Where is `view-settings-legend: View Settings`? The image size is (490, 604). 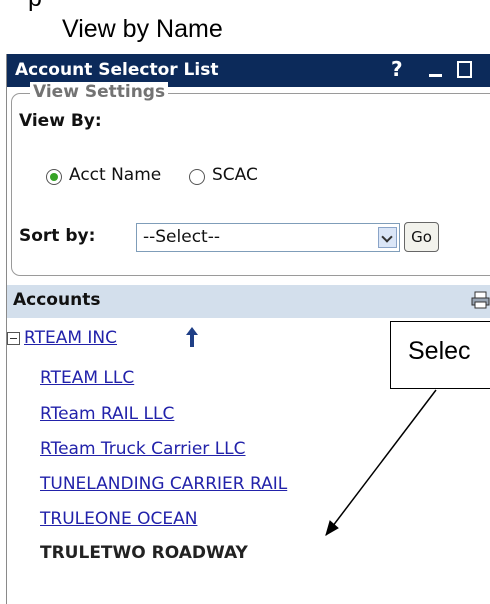
view-settings-legend: View Settings is located at coordinates (99, 92).